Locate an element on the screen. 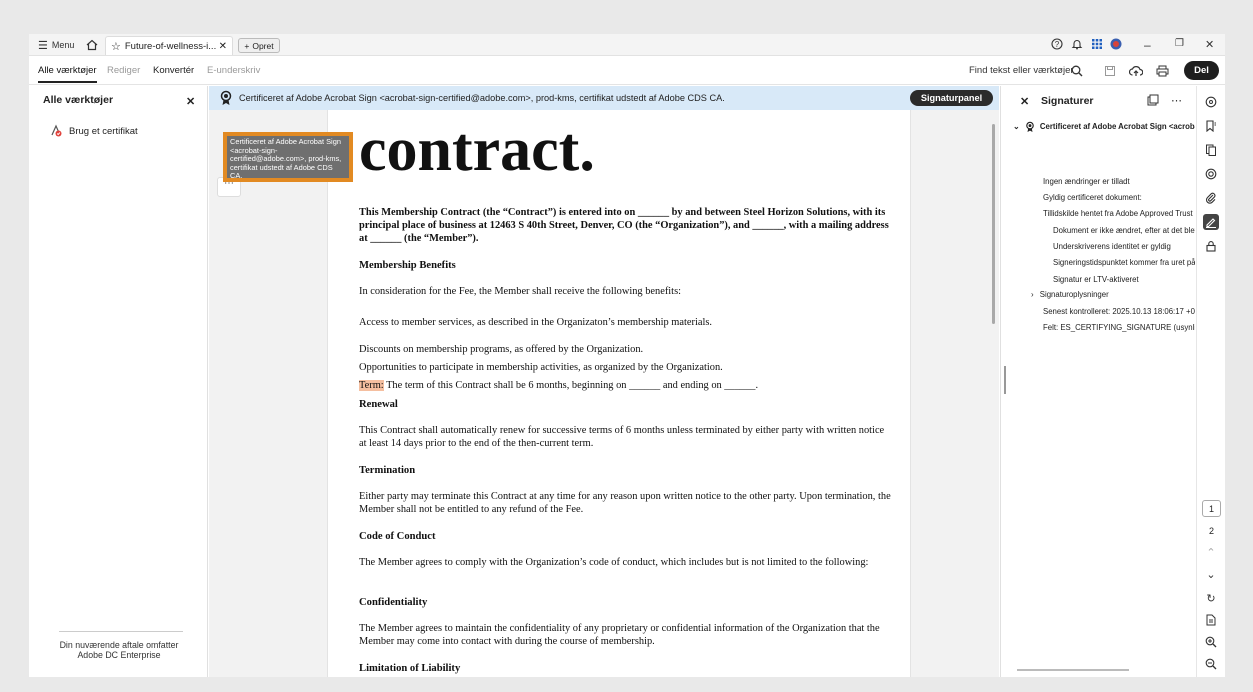 The image size is (1253, 692). save-icon is located at coordinates (1110, 71).